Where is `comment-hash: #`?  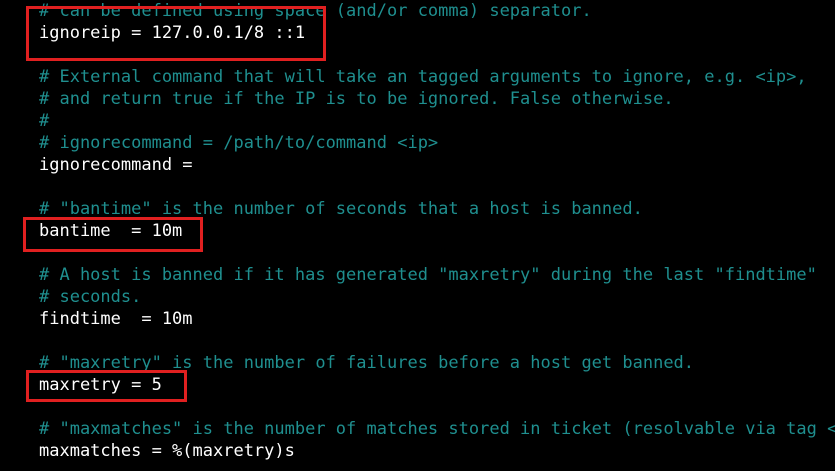 comment-hash: # is located at coordinates (44, 121).